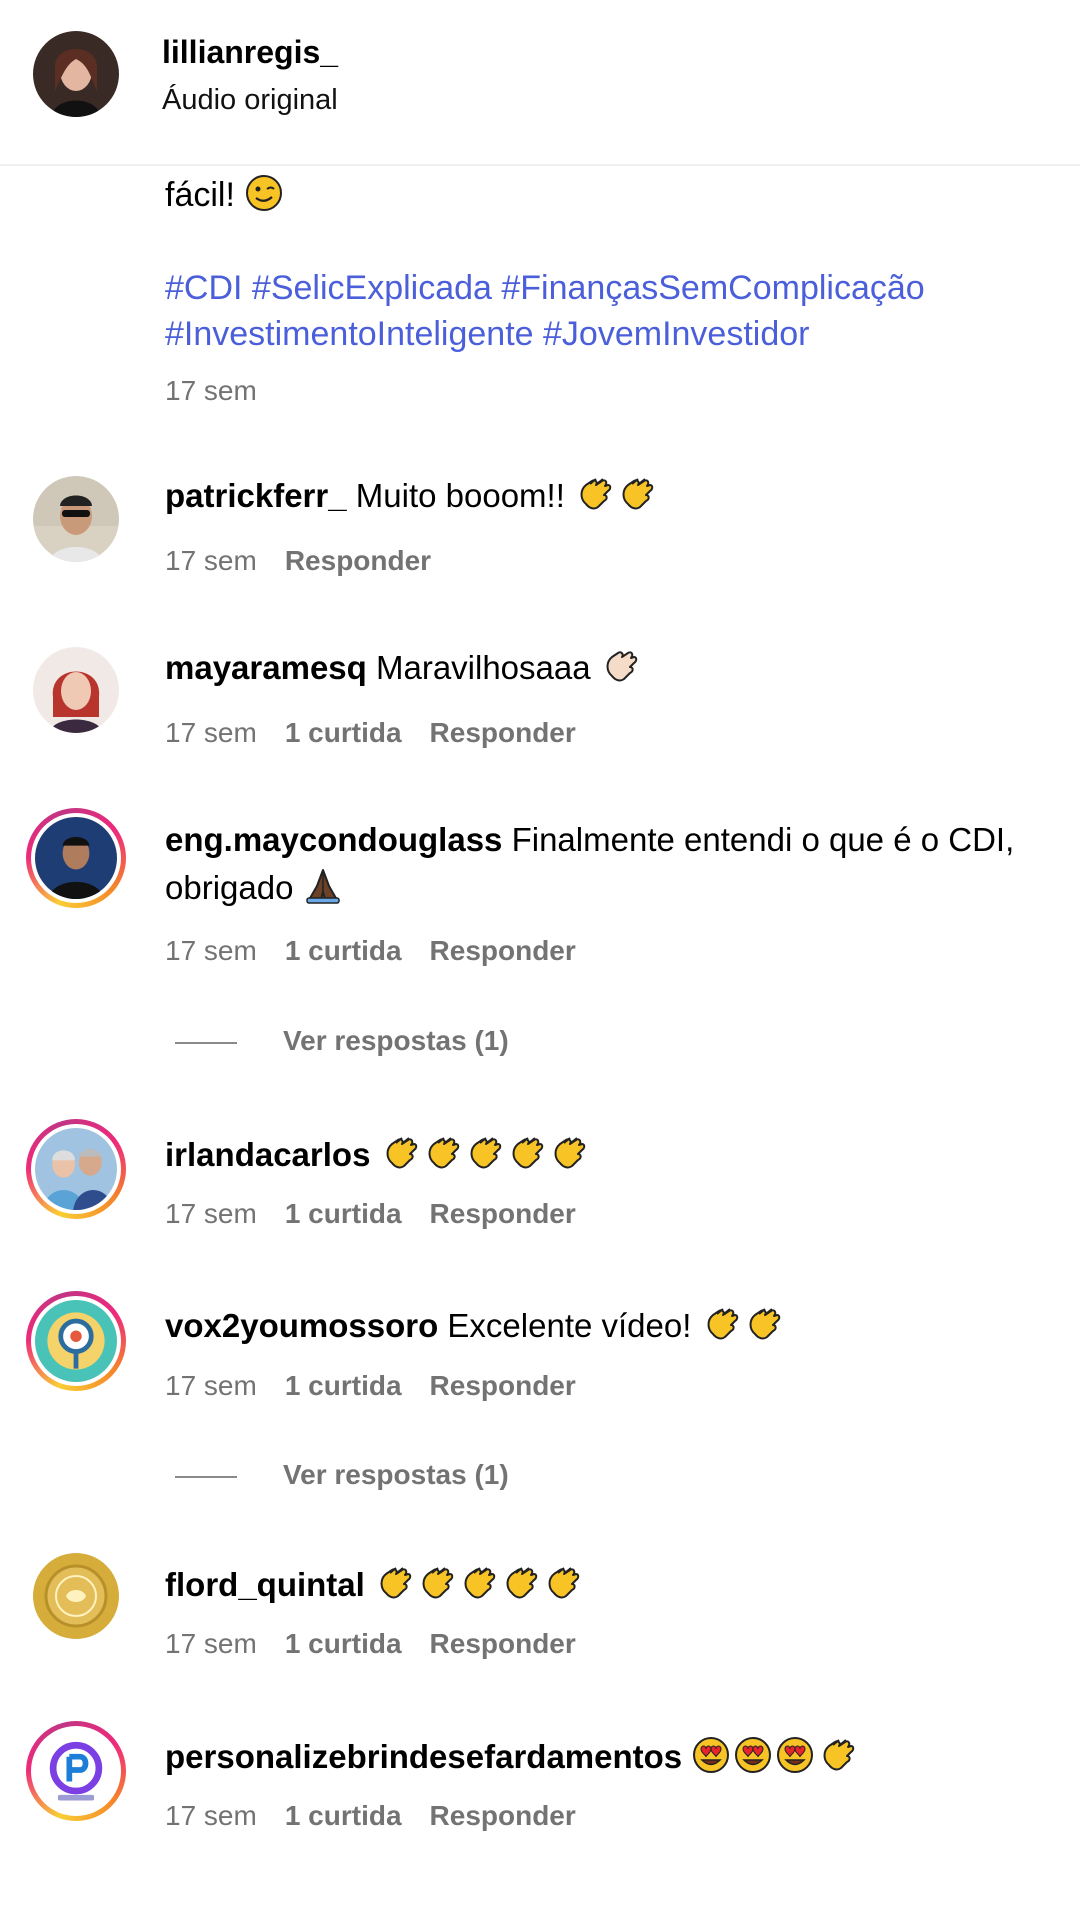 Image resolution: width=1080 pixels, height=1920 pixels. I want to click on caption-text: fácil!, so click(200, 195).